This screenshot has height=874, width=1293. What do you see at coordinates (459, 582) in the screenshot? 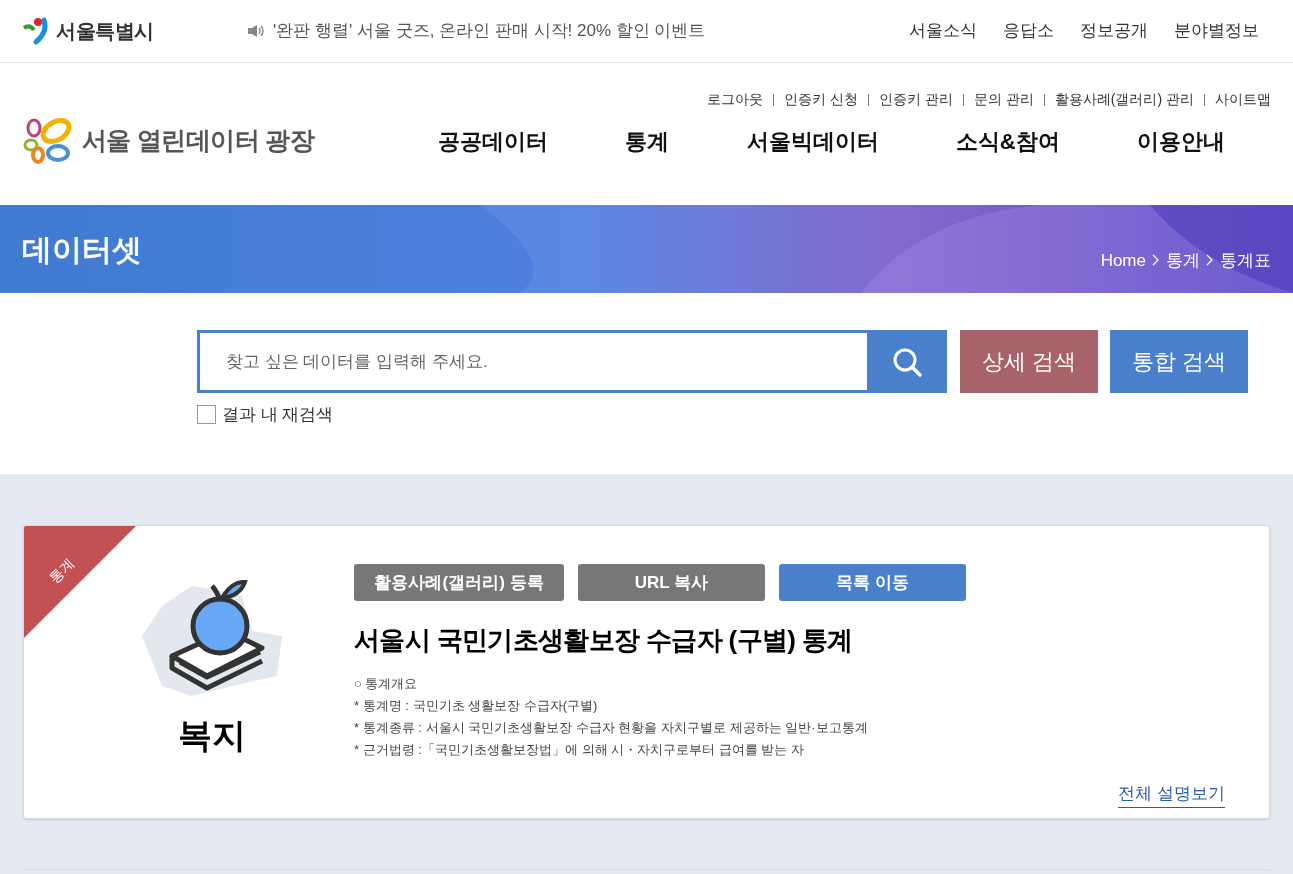
I see `action-button: 활용사례(갤러리) 등록` at bounding box center [459, 582].